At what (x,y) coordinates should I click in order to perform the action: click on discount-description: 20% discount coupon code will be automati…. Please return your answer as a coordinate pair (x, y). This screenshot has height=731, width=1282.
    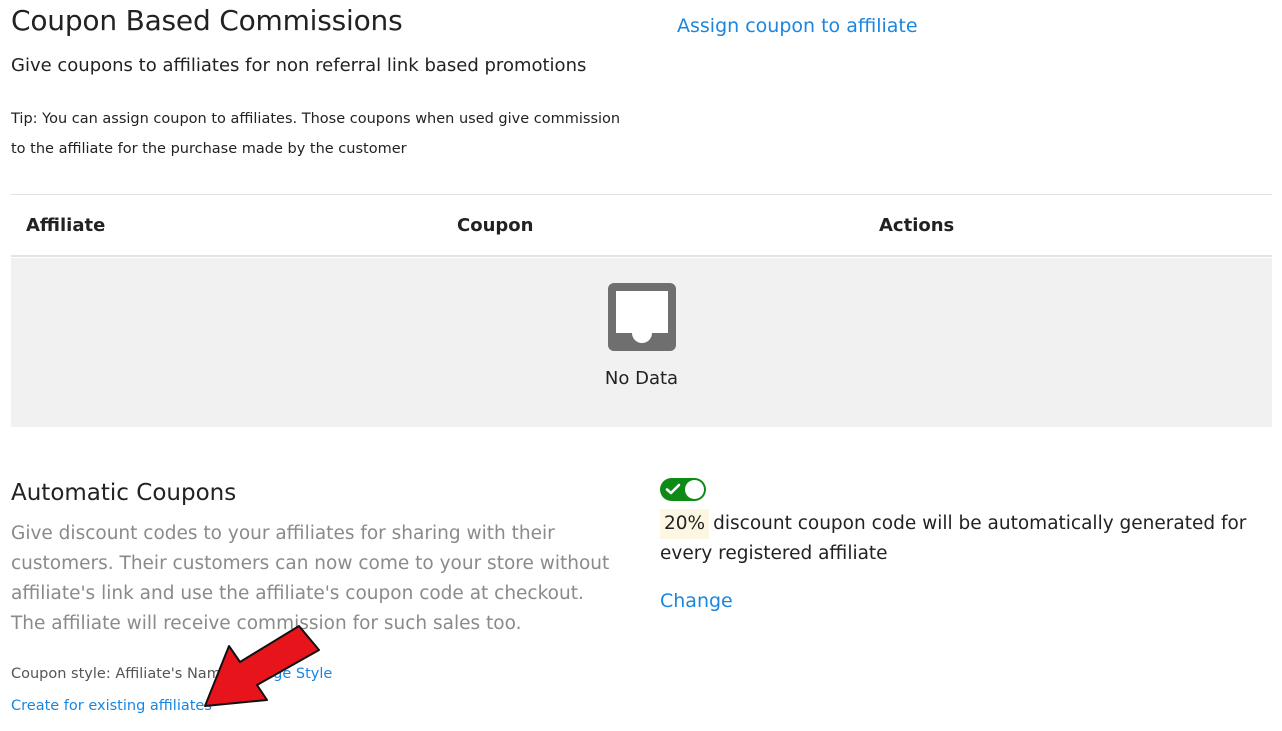
    Looking at the image, I should click on (960, 539).